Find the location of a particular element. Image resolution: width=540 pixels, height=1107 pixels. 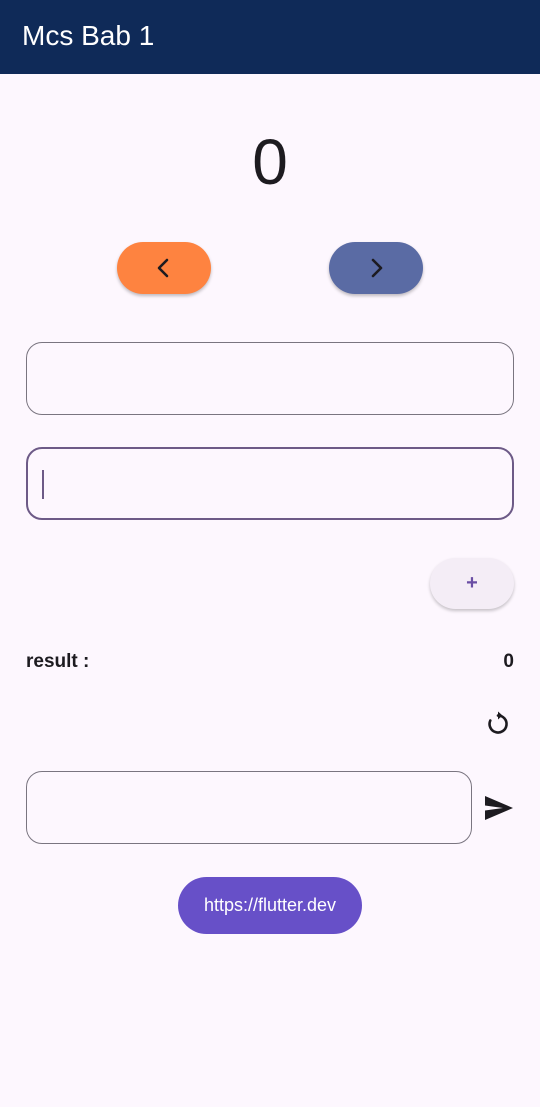

next-button is located at coordinates (376, 268).